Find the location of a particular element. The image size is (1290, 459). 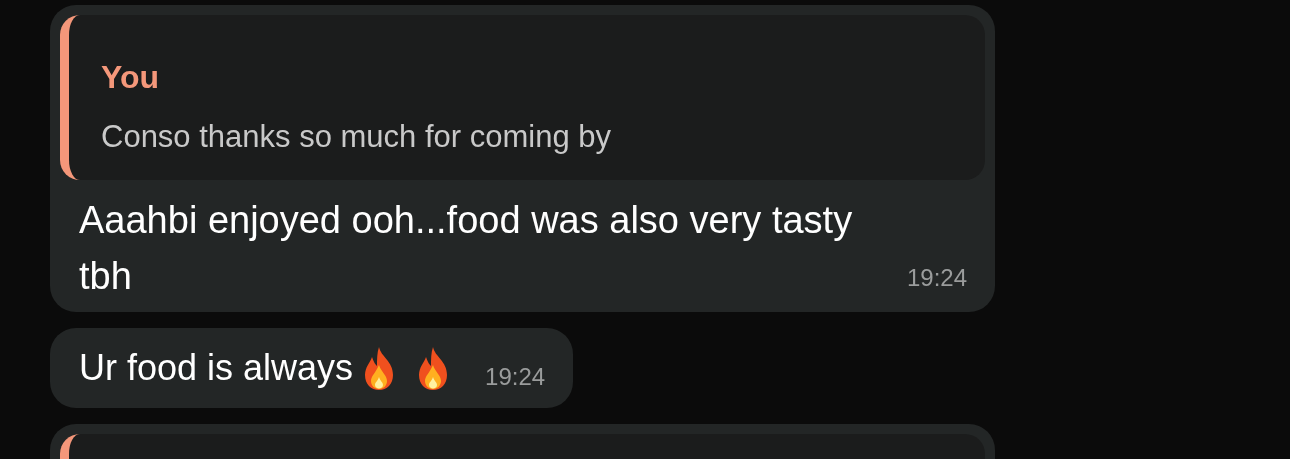

quote-text: Conso thanks so much for coming by is located at coordinates (357, 137).